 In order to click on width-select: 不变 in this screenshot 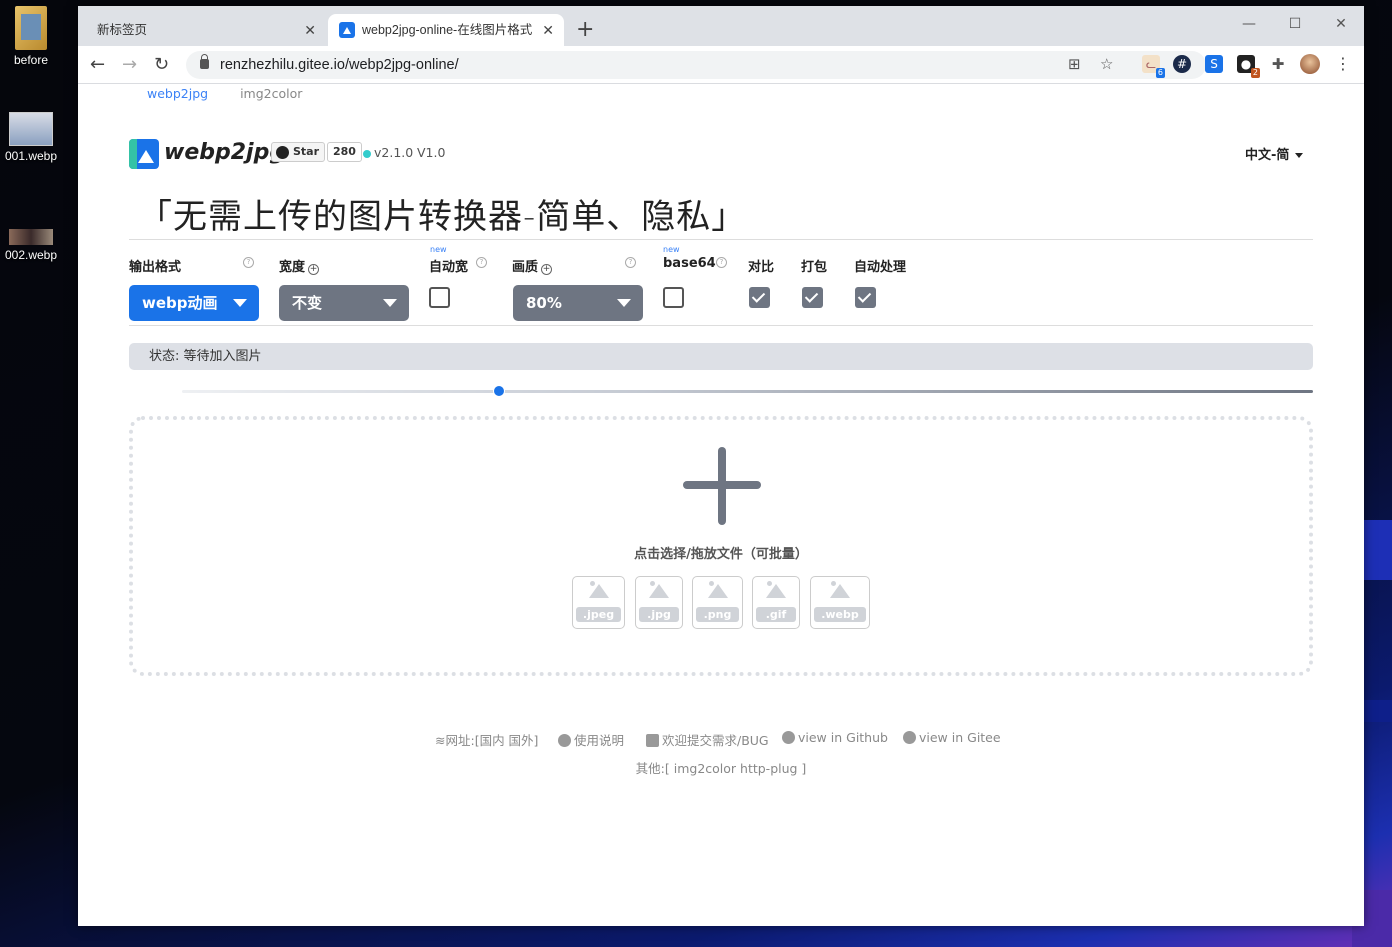, I will do `click(344, 303)`.